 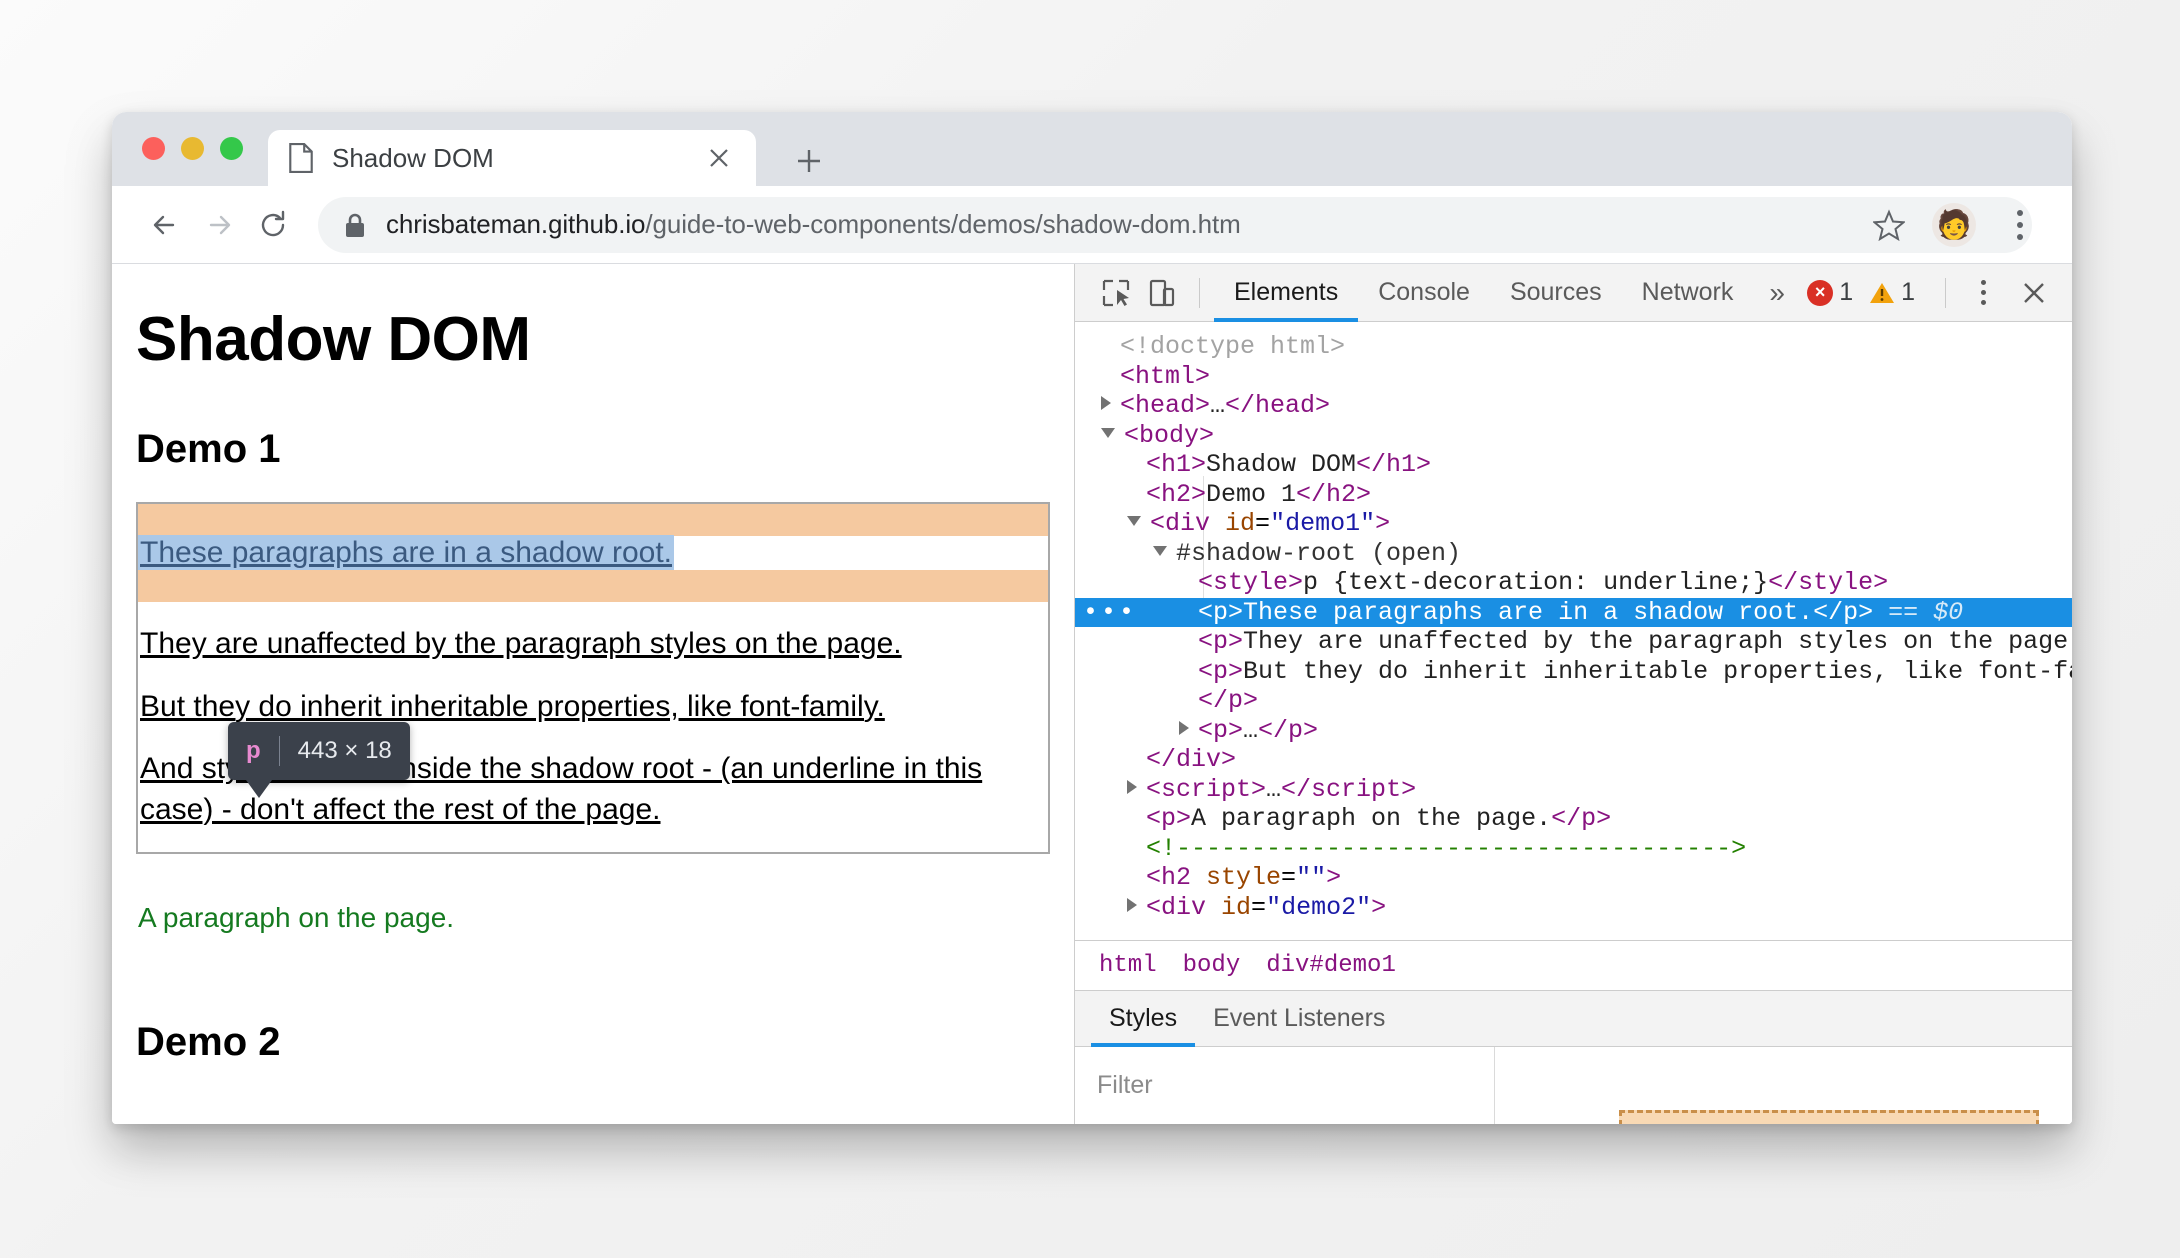 What do you see at coordinates (1573, 406) in the screenshot?
I see `dom-tree-row: <head>…</head>` at bounding box center [1573, 406].